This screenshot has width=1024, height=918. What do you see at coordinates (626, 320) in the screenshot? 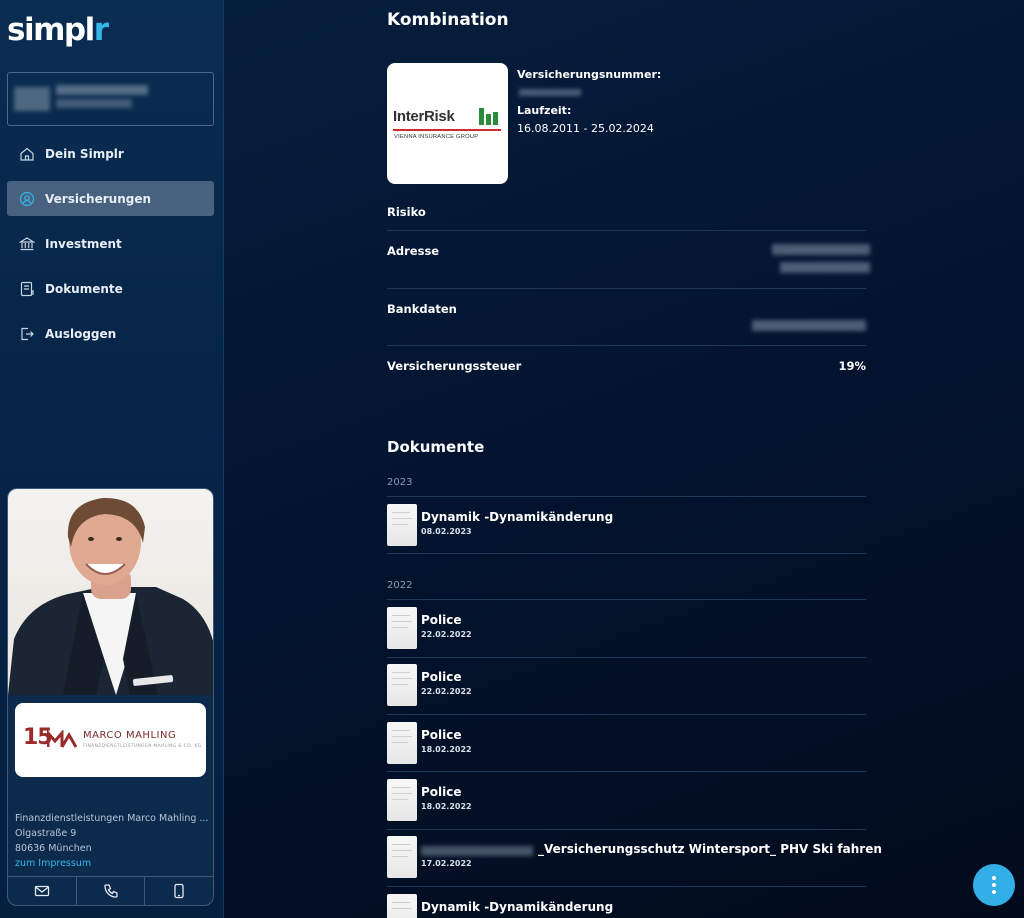
I see `detail-bankdaten: Bankdaten` at bounding box center [626, 320].